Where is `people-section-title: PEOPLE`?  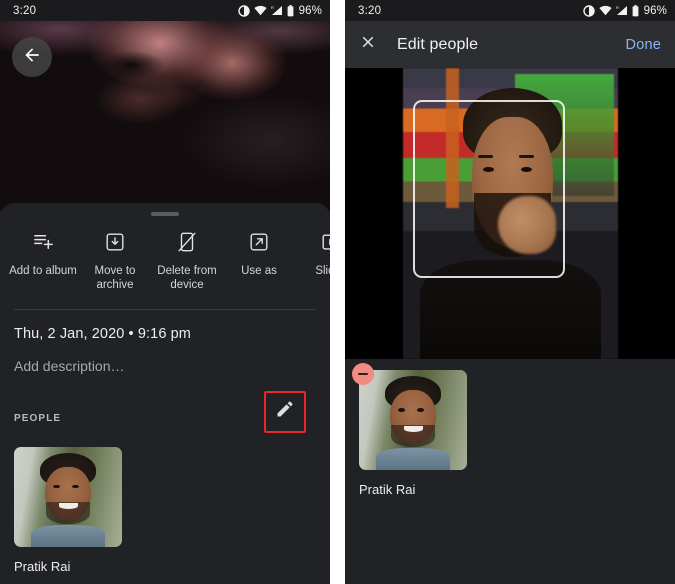
people-section-title: PEOPLE is located at coordinates (38, 418).